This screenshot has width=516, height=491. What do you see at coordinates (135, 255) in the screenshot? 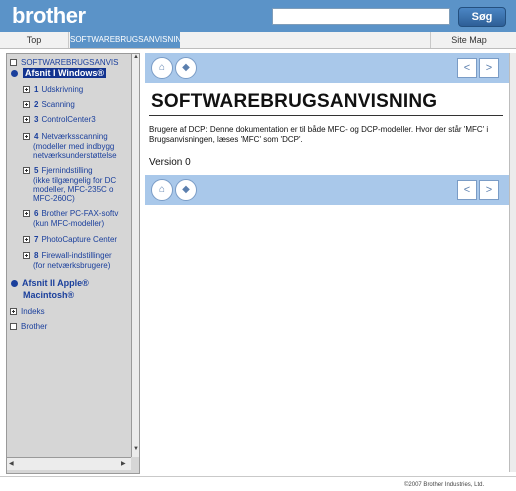
I see `sidebar-vertical-scrollbar: ▲ ▼` at bounding box center [135, 255].